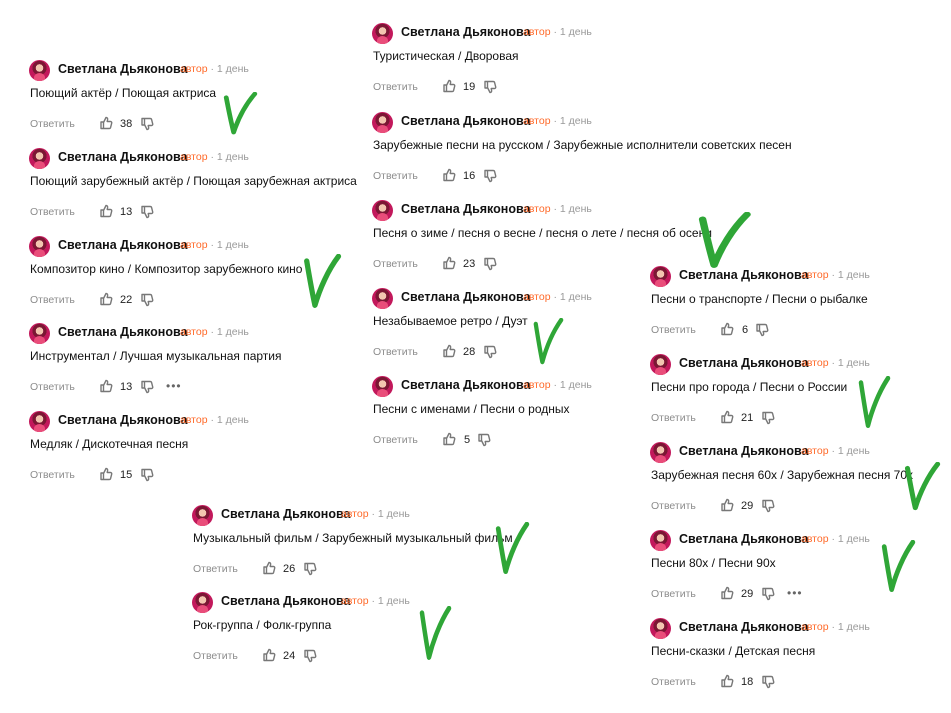 The width and height of the screenshot is (951, 713). I want to click on comment-text: Туристическая / Дворовая, so click(446, 56).